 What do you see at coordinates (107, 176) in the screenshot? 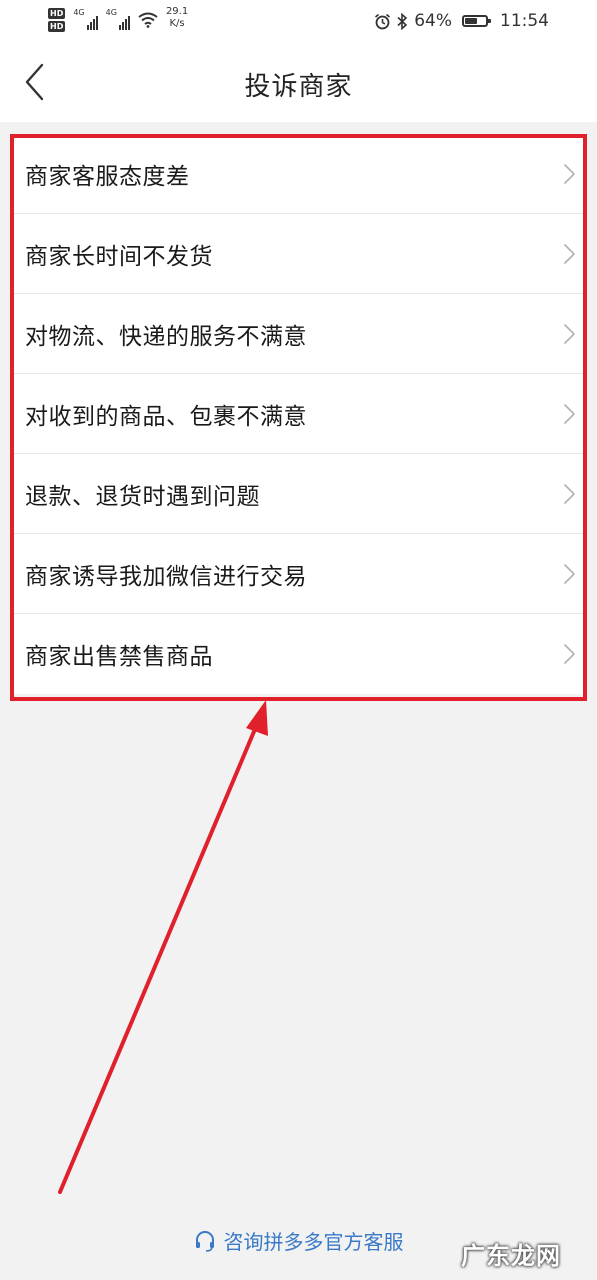
I see `list-item-label: 商家客服态度差` at bounding box center [107, 176].